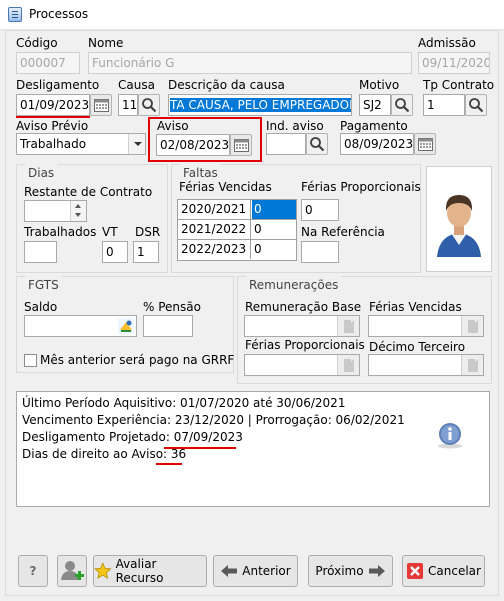 The width and height of the screenshot is (504, 601). I want to click on info-desligamento-label: Desligamento Projetado:, so click(98, 437).